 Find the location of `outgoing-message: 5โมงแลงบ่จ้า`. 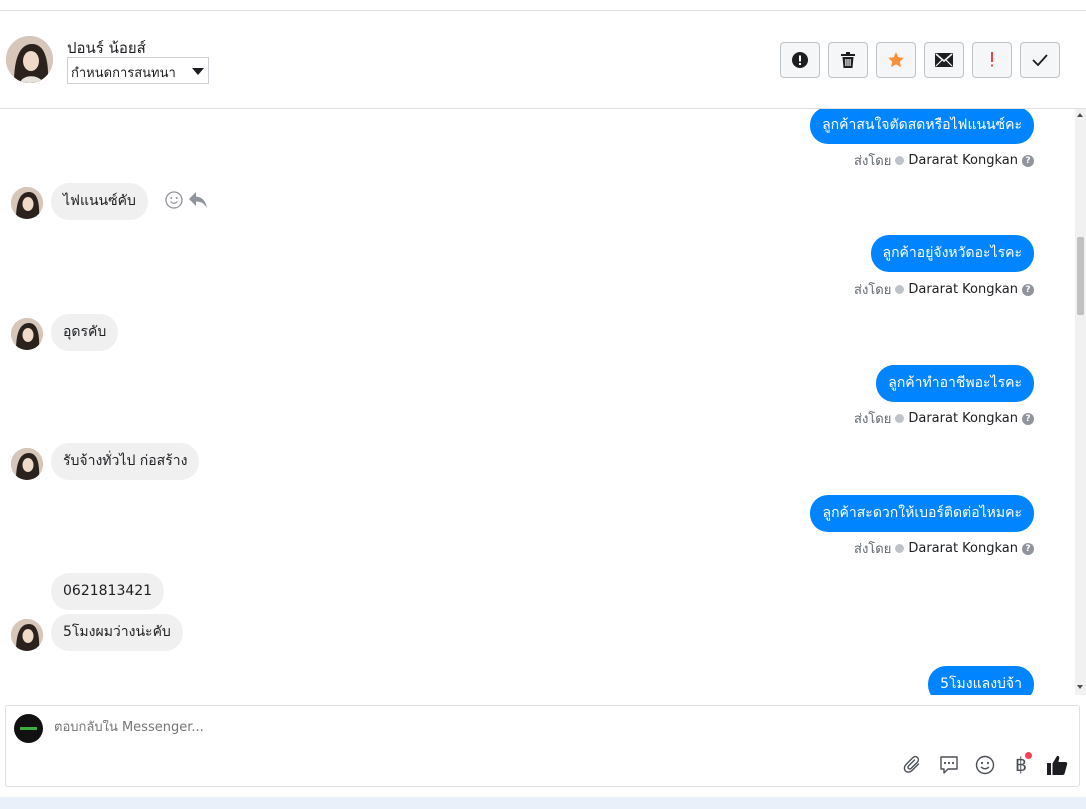

outgoing-message: 5โมงแลงบ่จ้า is located at coordinates (981, 680).